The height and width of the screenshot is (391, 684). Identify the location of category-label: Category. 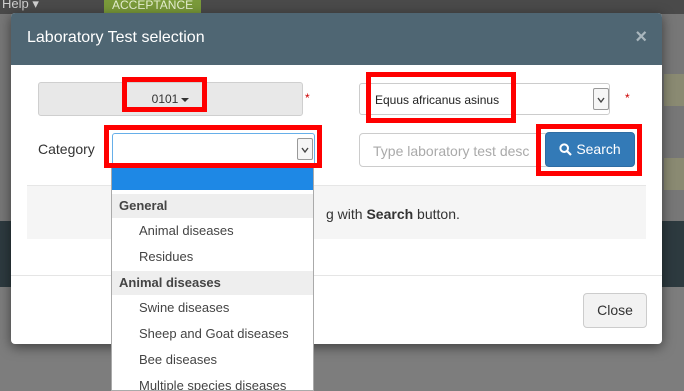
(66, 149).